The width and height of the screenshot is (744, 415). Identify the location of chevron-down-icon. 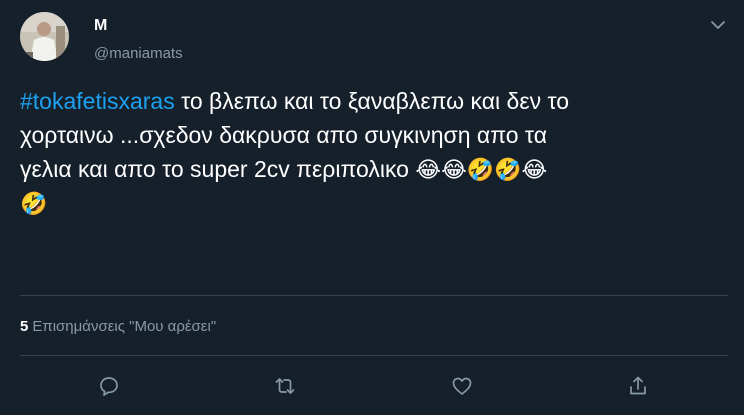
(718, 25).